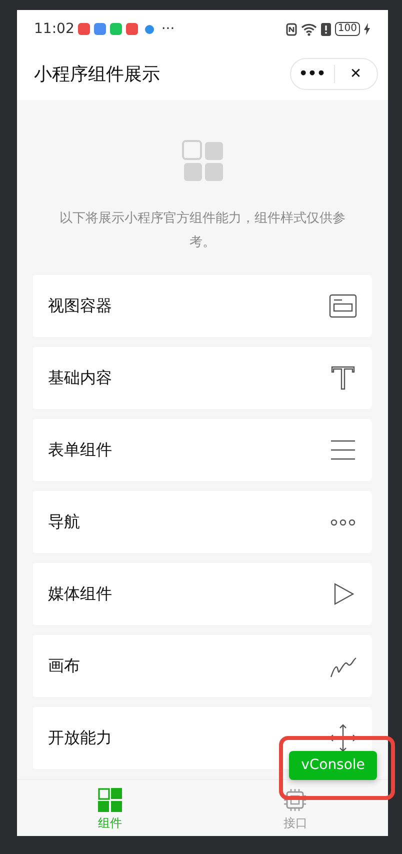 The image size is (402, 854). I want to click on panel-icon, so click(343, 306).